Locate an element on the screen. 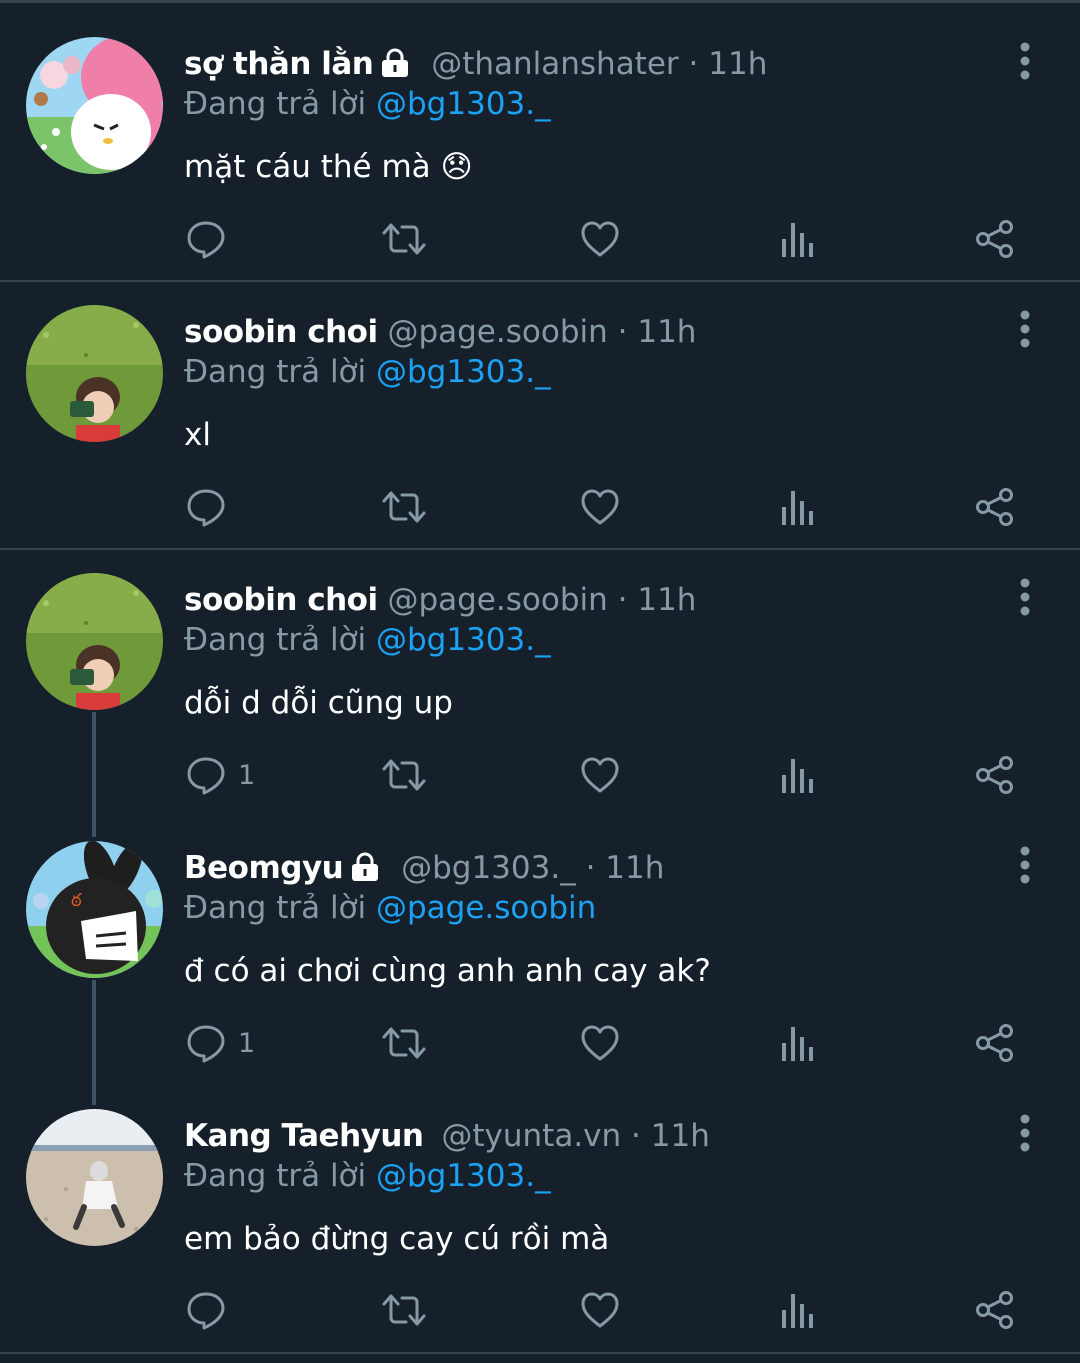 This screenshot has height=1363, width=1080. tweet-text: đ có ai chơi cùng anh anh cay ak? is located at coordinates (447, 971).